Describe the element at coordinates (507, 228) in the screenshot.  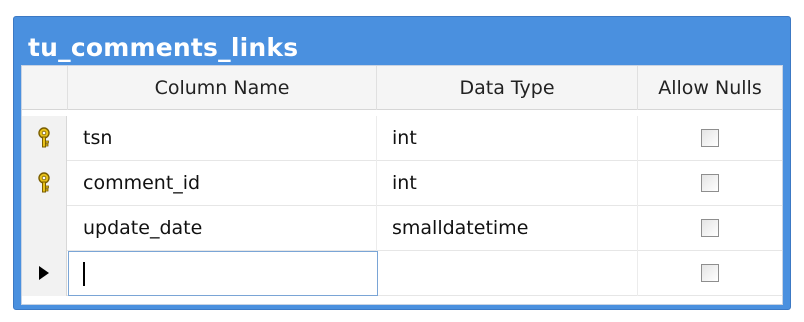
I see `data-type-cell: smalldatetime` at that location.